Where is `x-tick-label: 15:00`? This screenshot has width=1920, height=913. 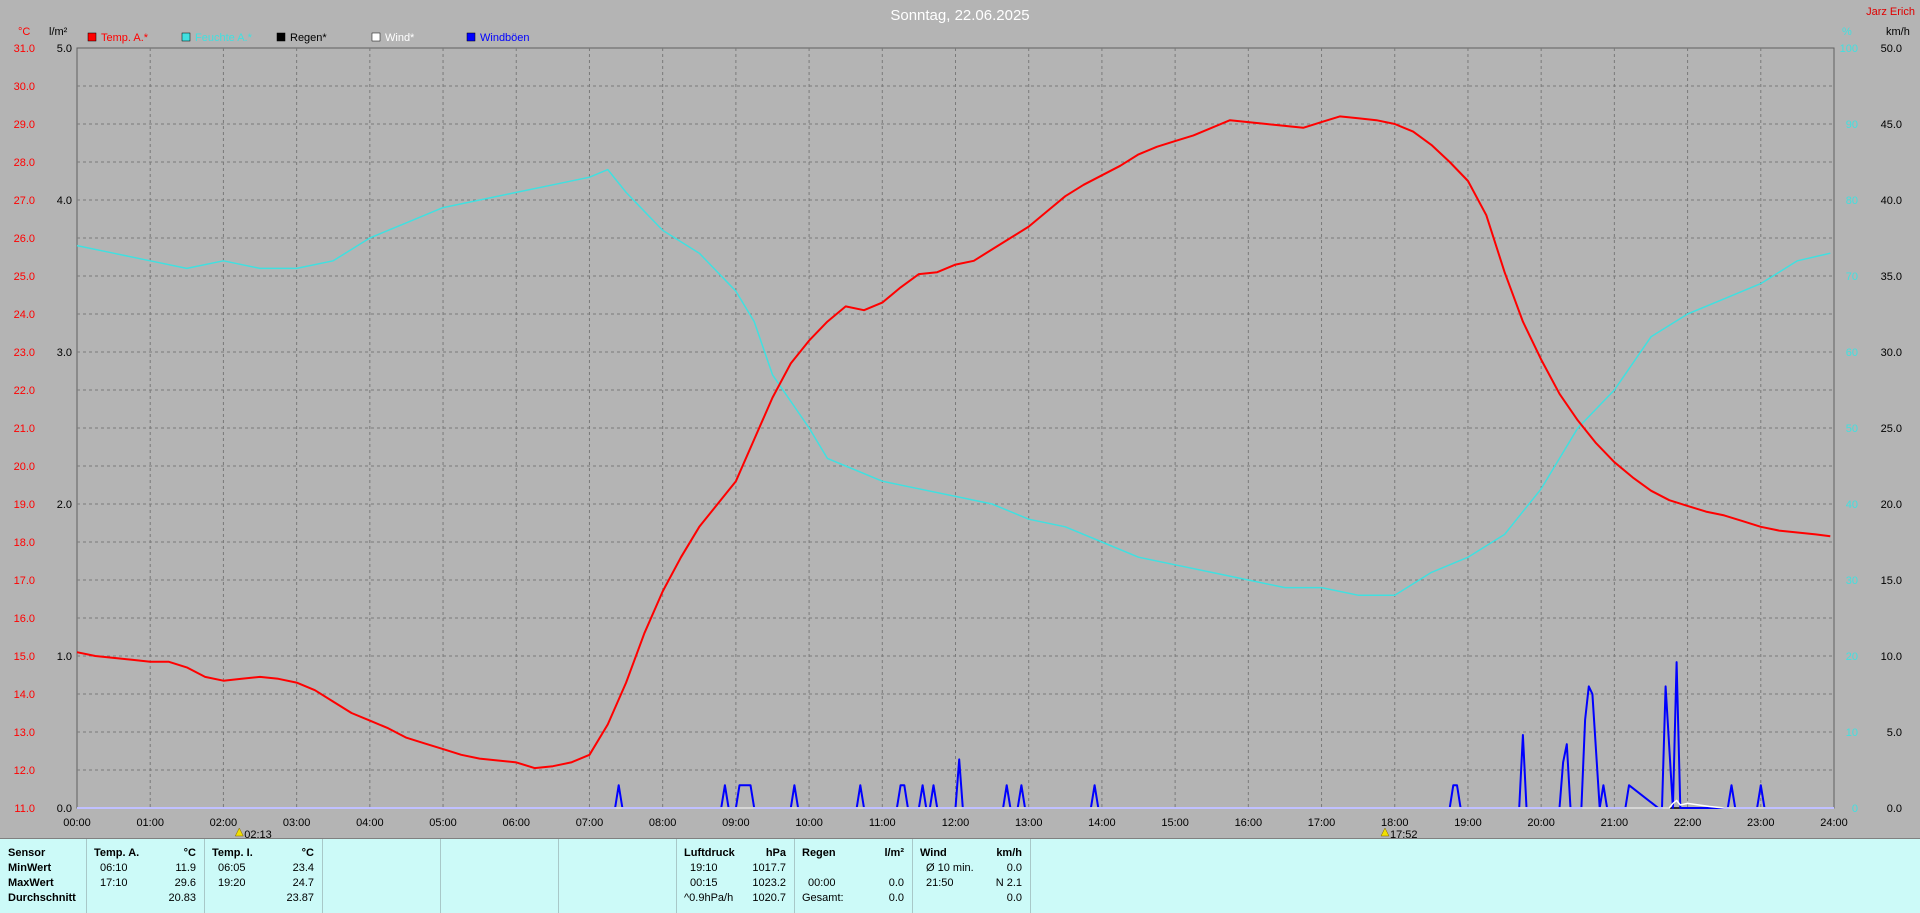
x-tick-label: 15:00 is located at coordinates (1175, 823).